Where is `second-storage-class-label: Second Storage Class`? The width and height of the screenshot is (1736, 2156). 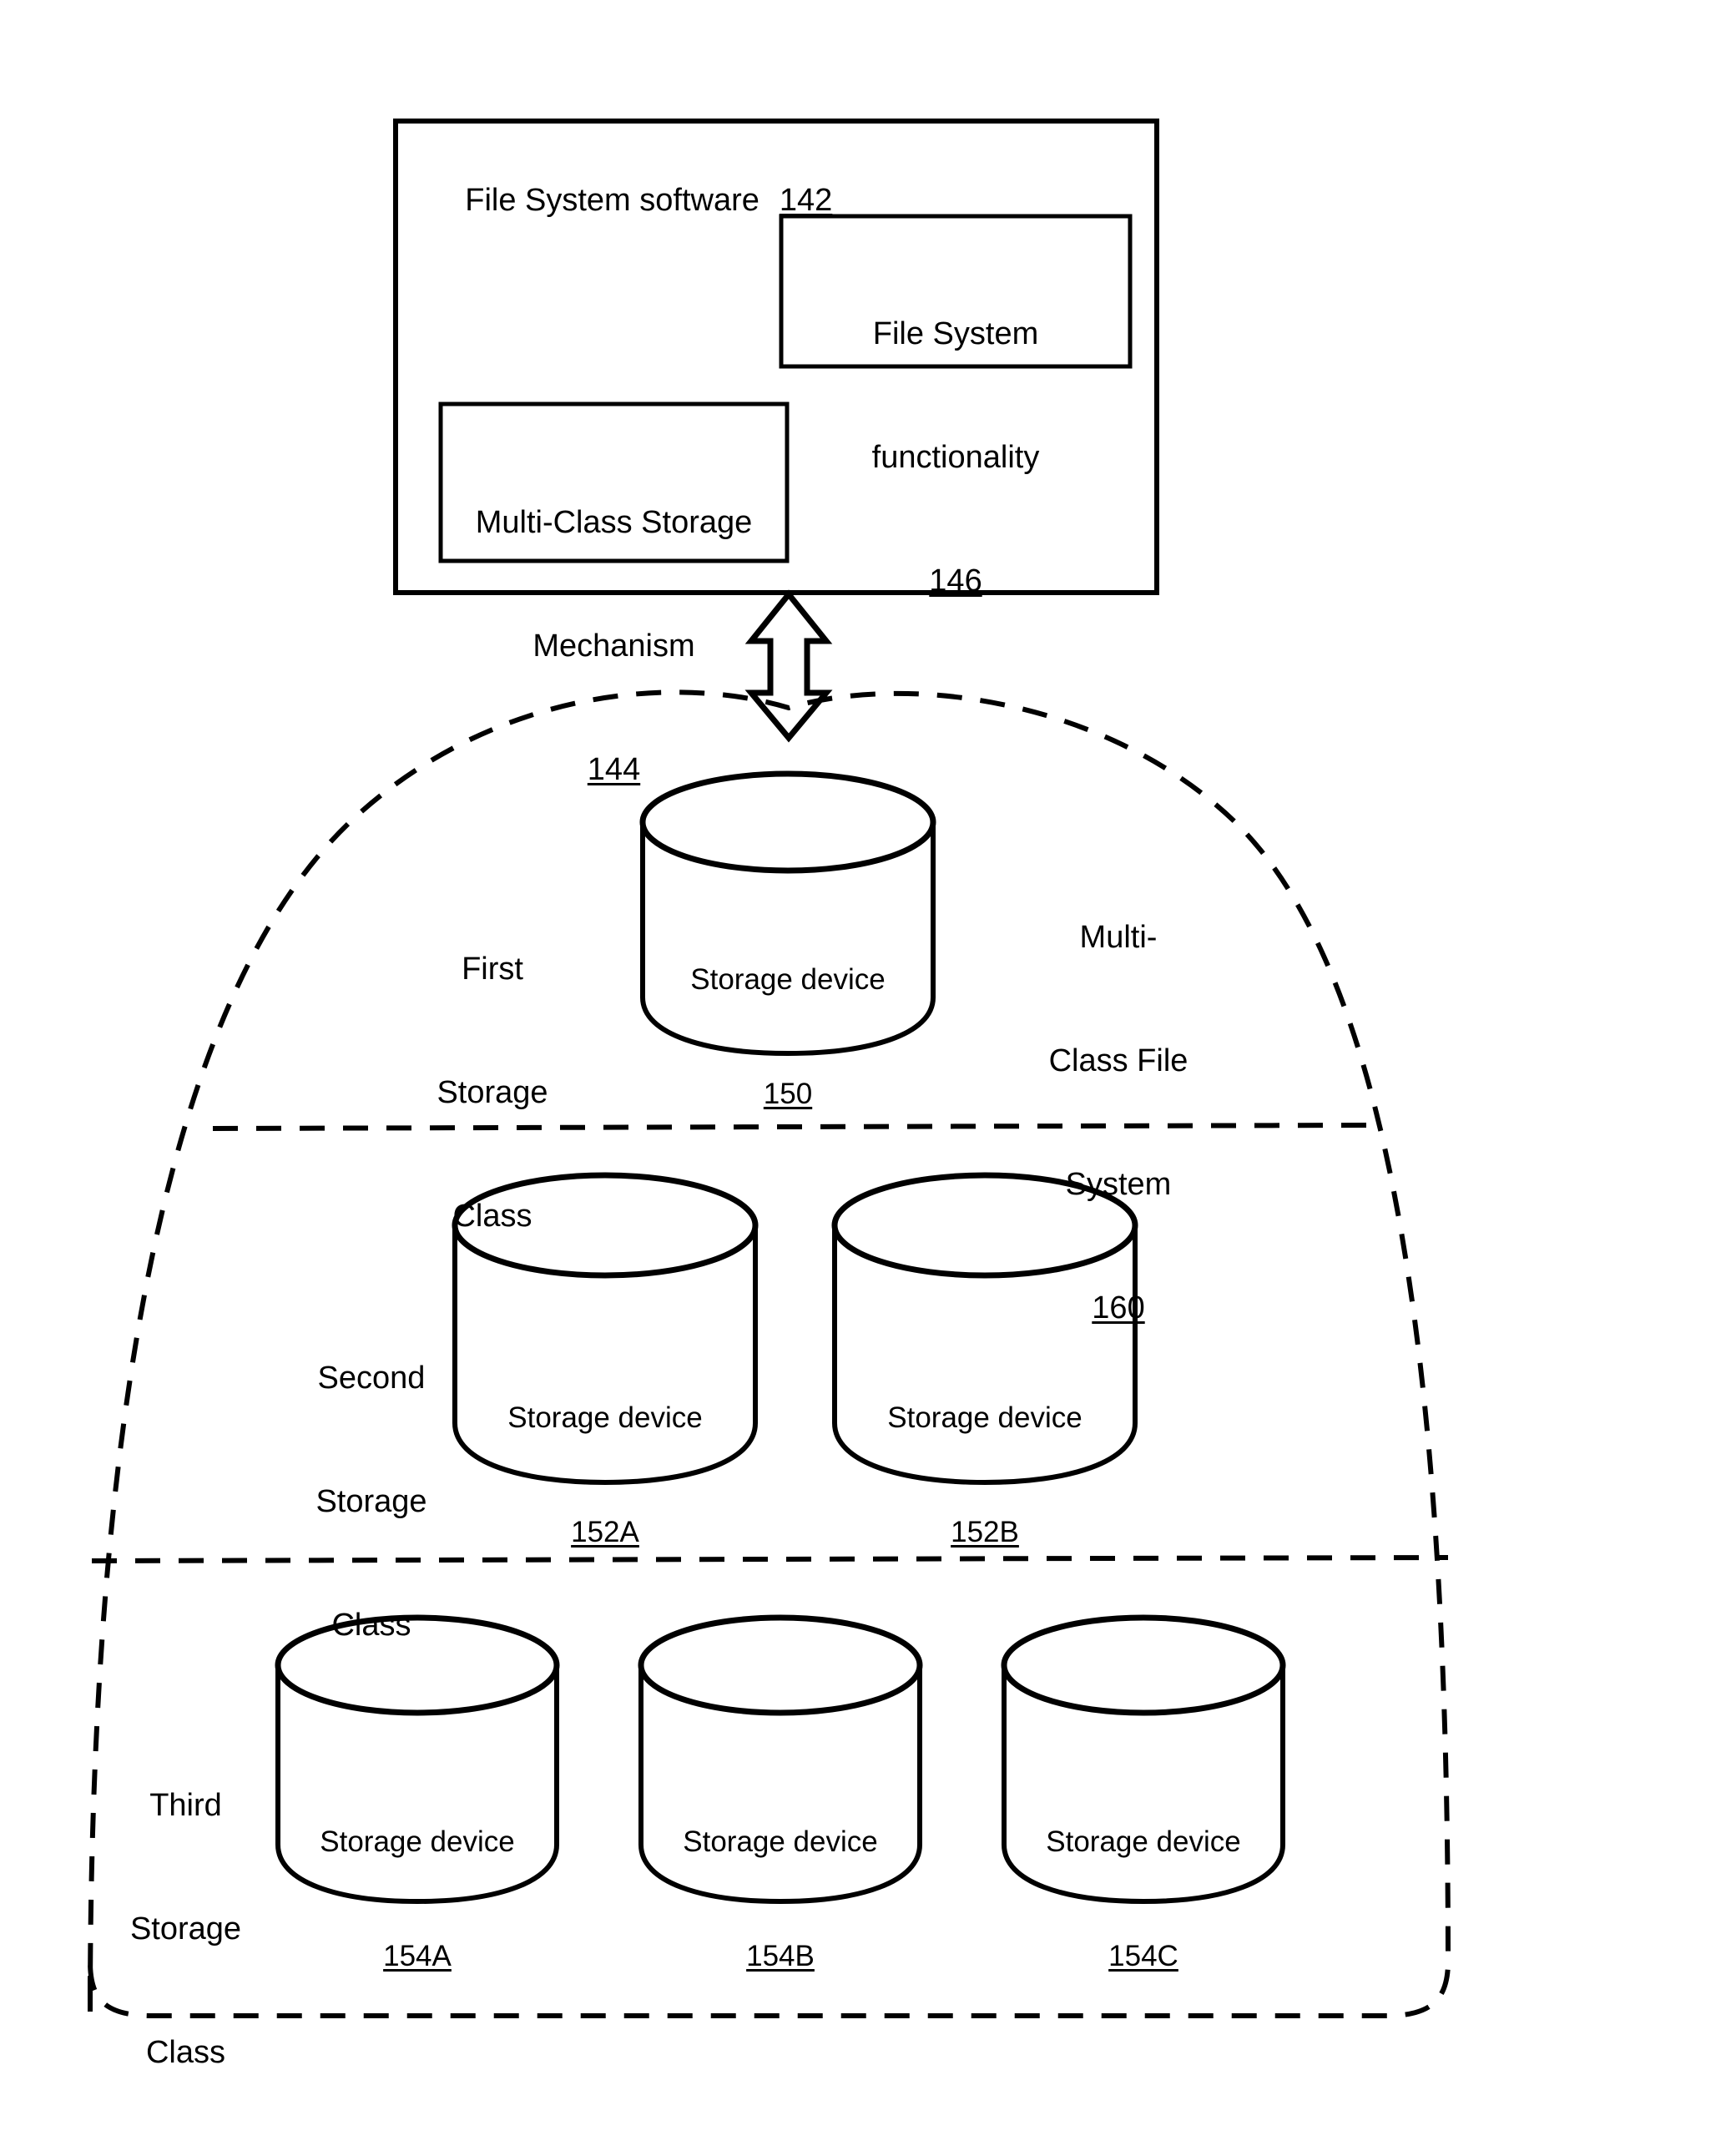 second-storage-class-label: Second Storage Class is located at coordinates (371, 1502).